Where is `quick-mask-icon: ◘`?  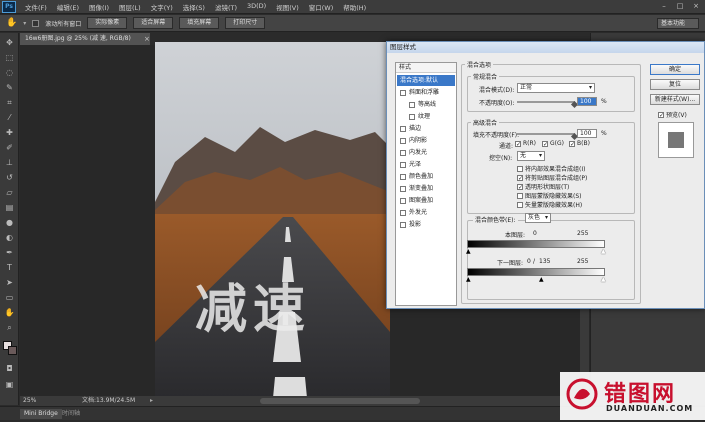
quick-mask-icon: ◘ is located at coordinates (9, 369).